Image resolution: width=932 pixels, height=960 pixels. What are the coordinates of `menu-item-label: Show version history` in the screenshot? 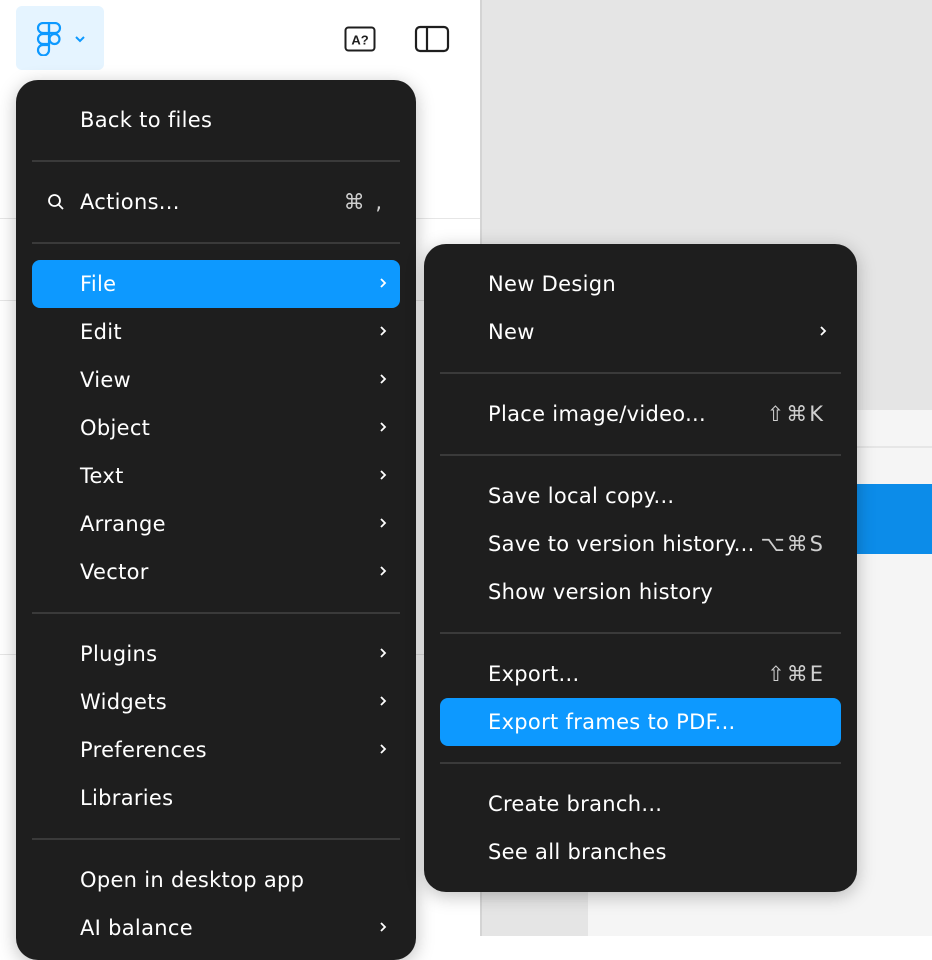 It's located at (601, 592).